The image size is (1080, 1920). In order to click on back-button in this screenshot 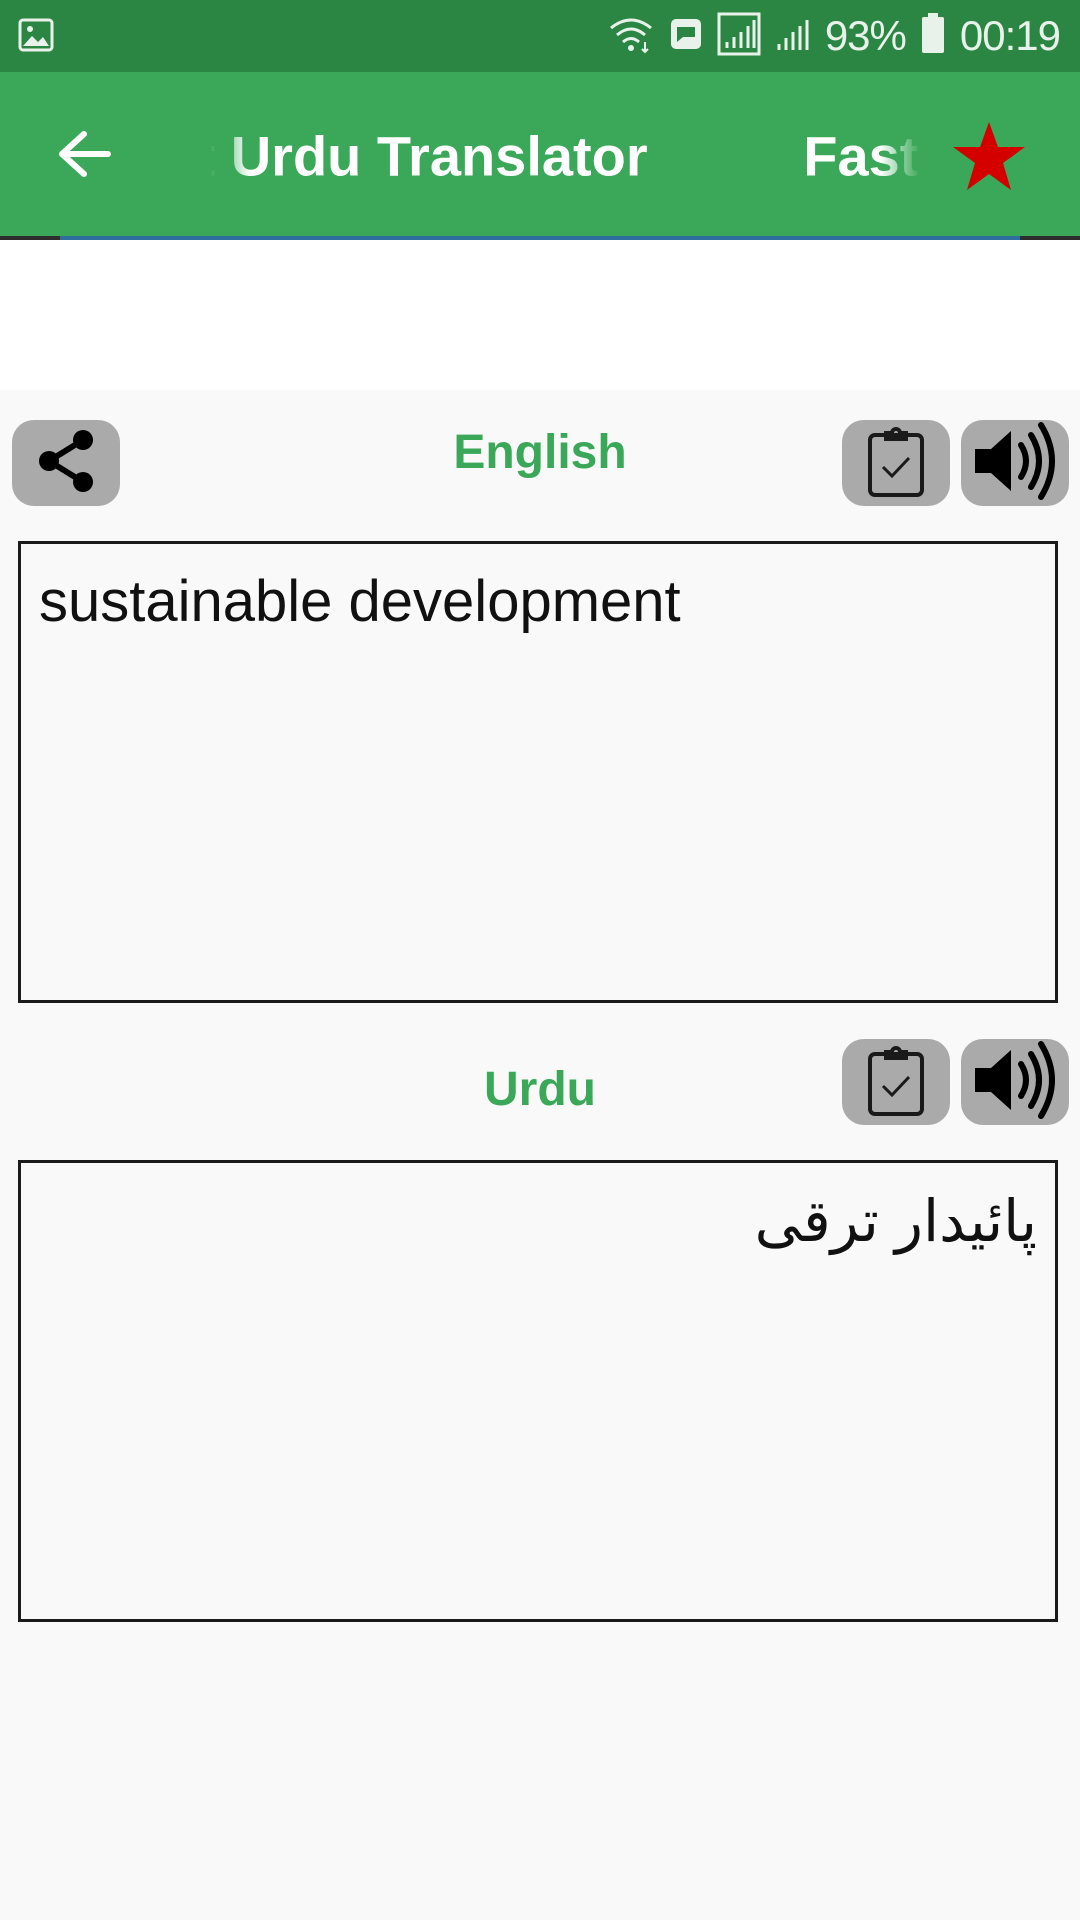, I will do `click(84, 156)`.